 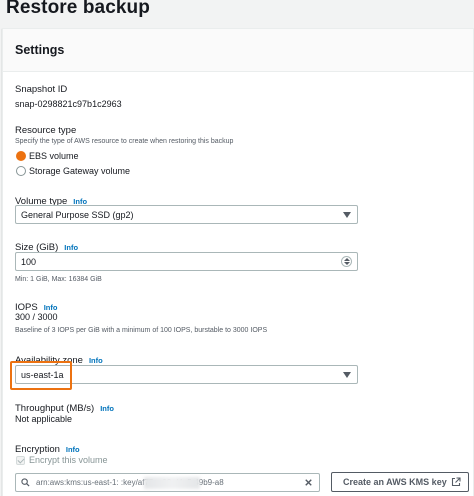 What do you see at coordinates (21, 171) in the screenshot?
I see `radio-storage-gateway-volume` at bounding box center [21, 171].